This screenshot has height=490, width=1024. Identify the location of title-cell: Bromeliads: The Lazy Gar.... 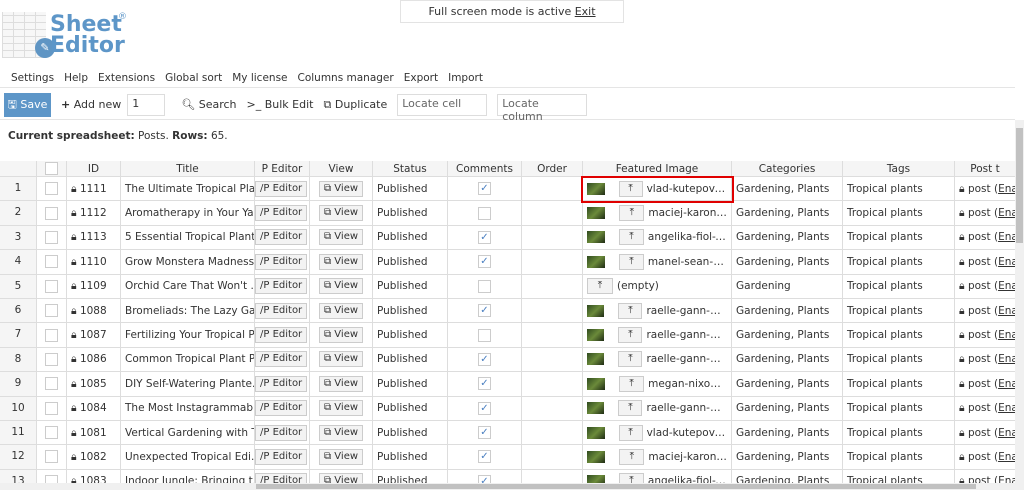
(188, 310).